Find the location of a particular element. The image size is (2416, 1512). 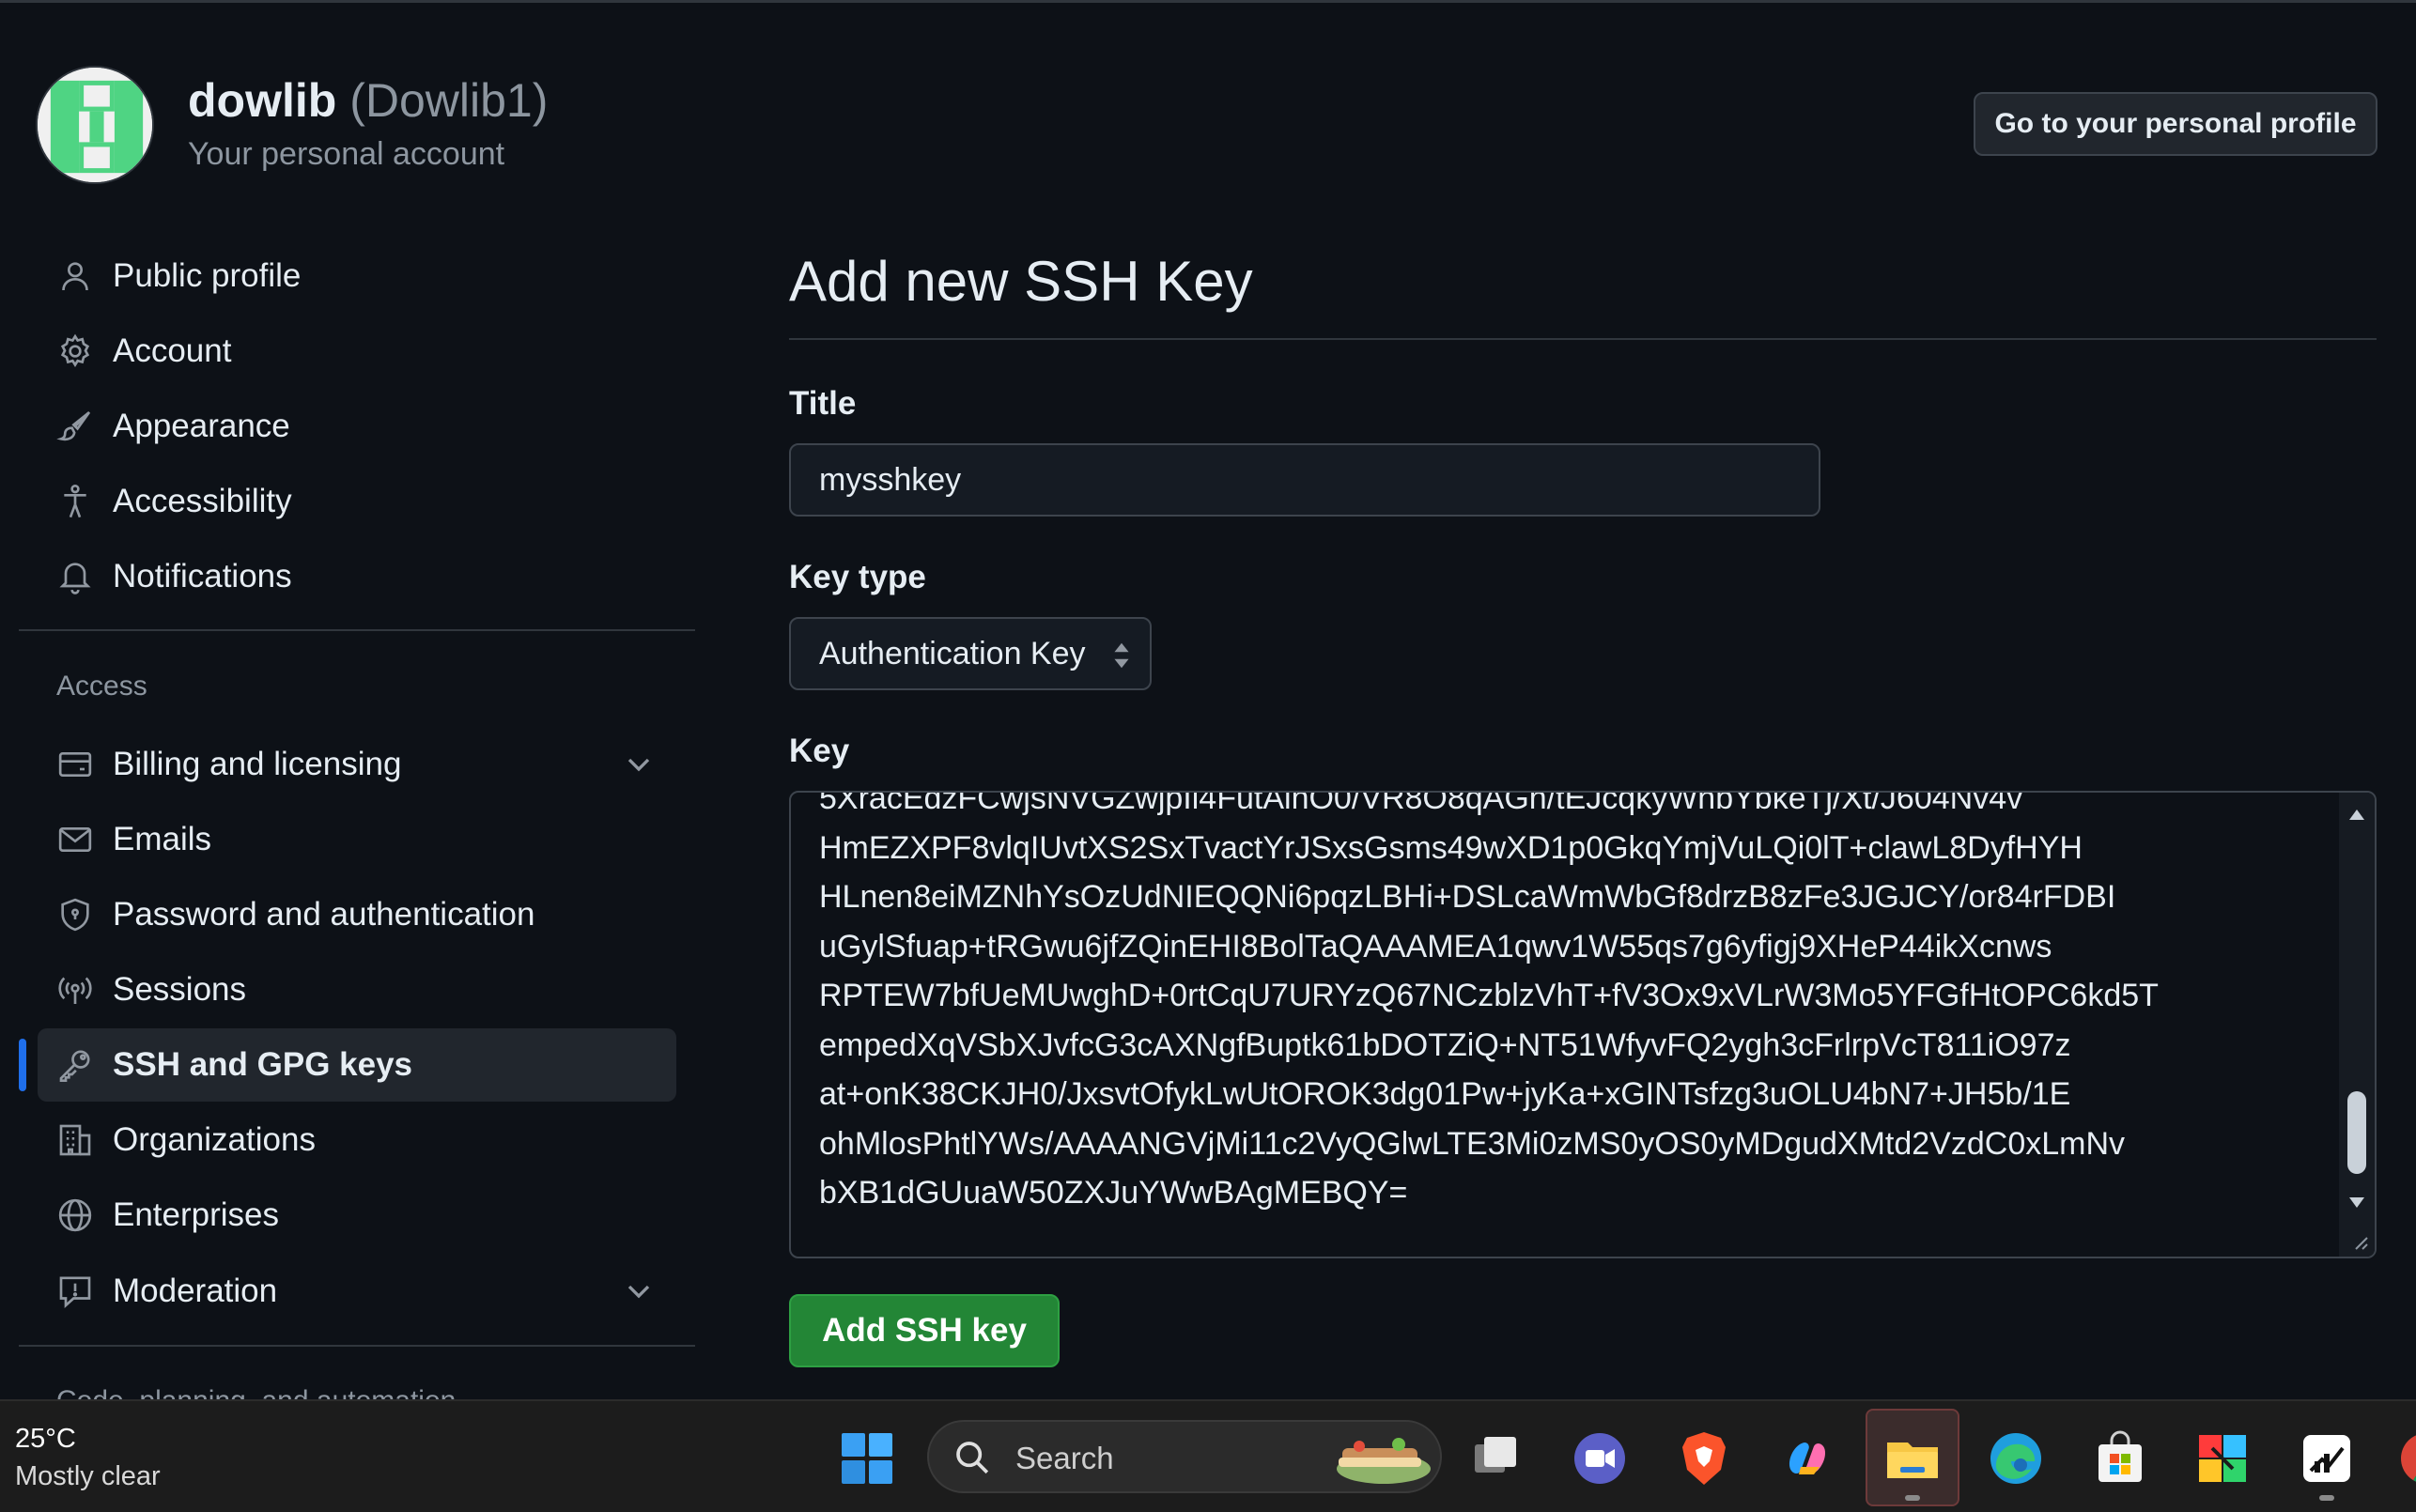

key-label: Key is located at coordinates (819, 751).